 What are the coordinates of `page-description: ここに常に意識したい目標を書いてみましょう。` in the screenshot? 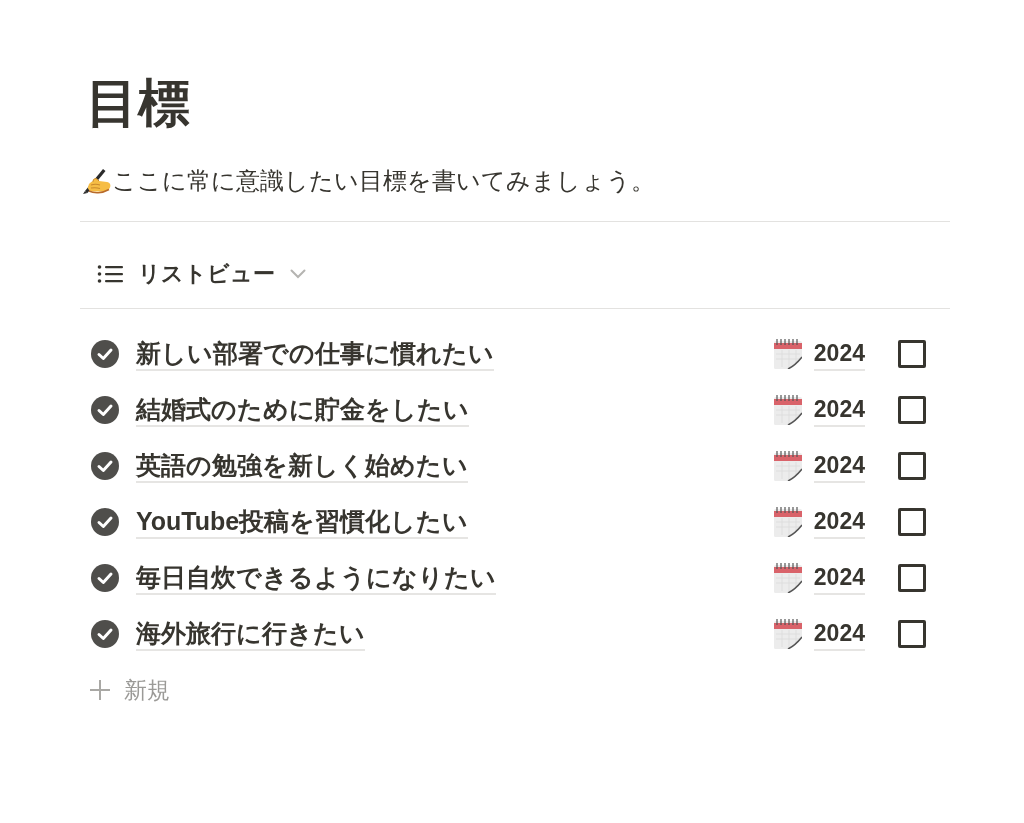 It's located at (383, 181).